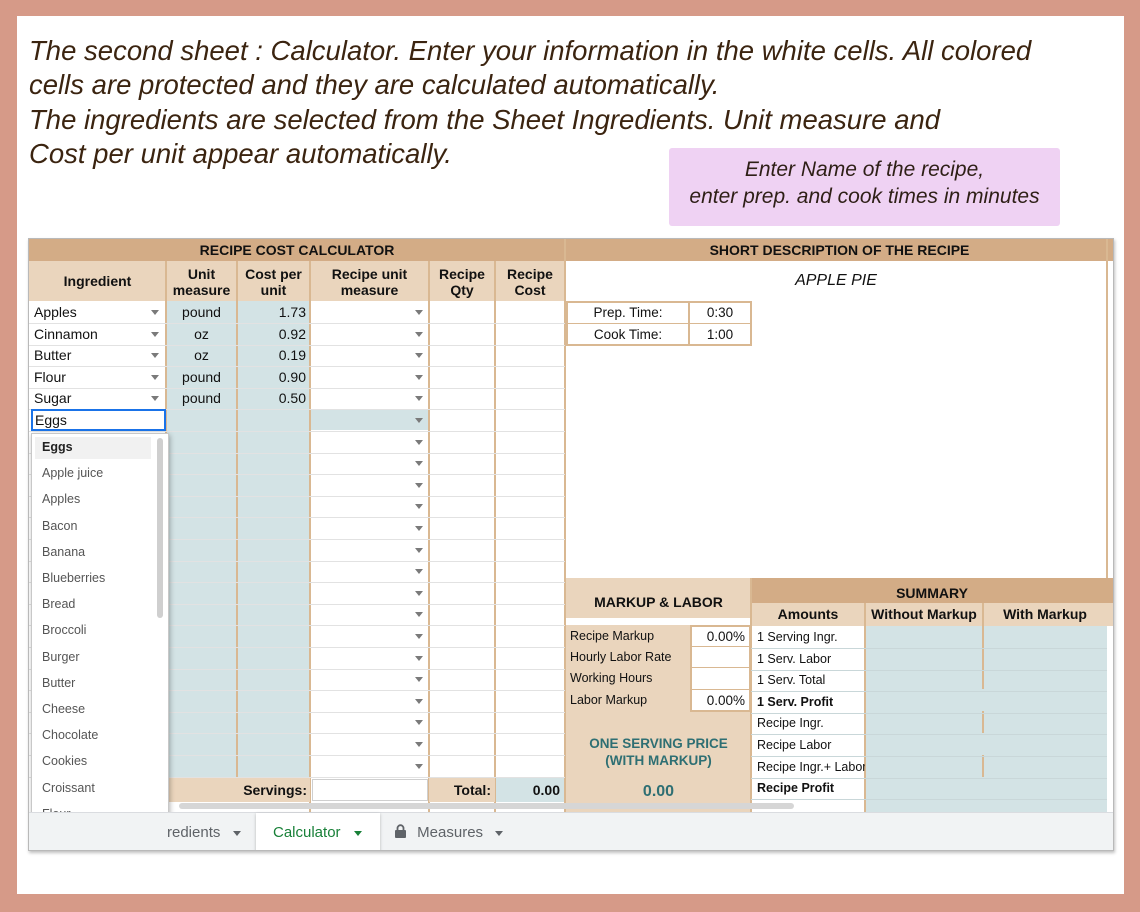 This screenshot has width=1140, height=912. Describe the element at coordinates (530, 290) in the screenshot. I see `header-recipe-cost-line-2: Cost` at that location.